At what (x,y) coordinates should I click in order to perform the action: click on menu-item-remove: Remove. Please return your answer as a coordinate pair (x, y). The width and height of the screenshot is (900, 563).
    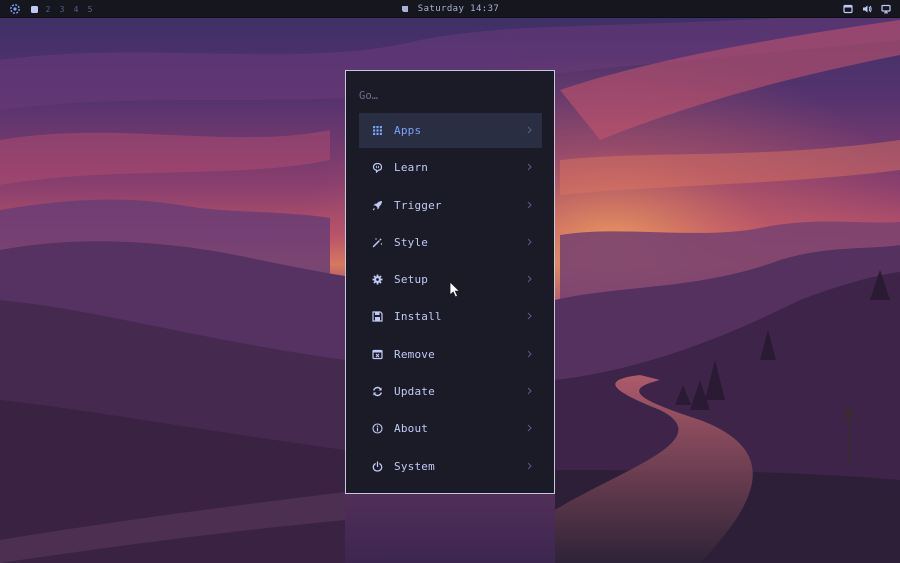
    Looking at the image, I should click on (450, 354).